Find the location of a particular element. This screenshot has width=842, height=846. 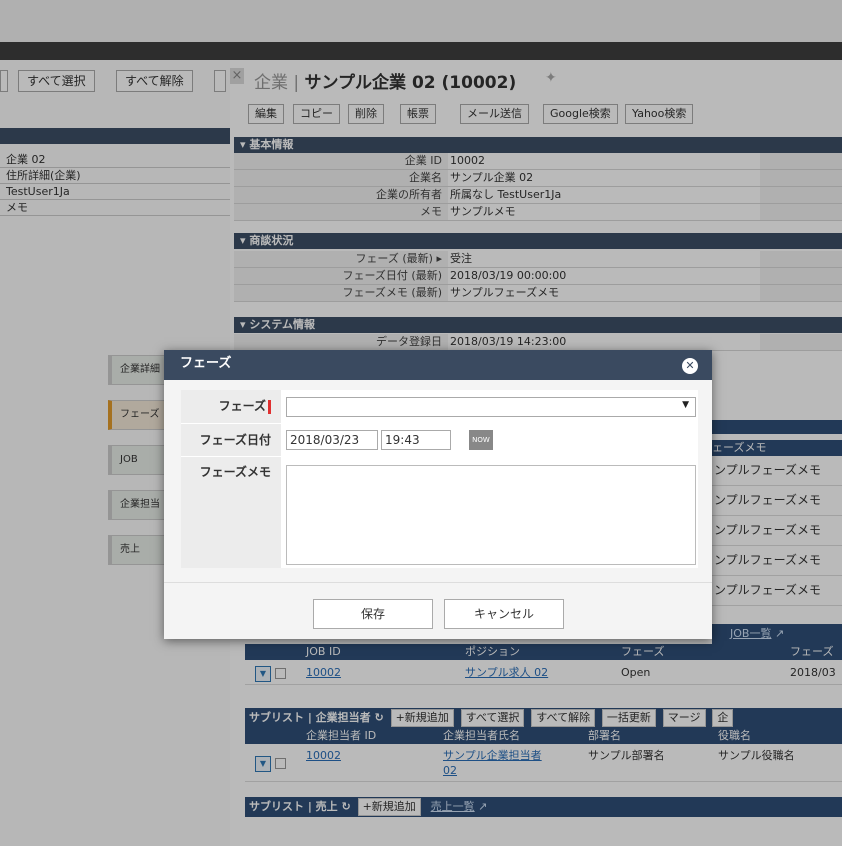

close-icon: ✕ is located at coordinates (690, 366).